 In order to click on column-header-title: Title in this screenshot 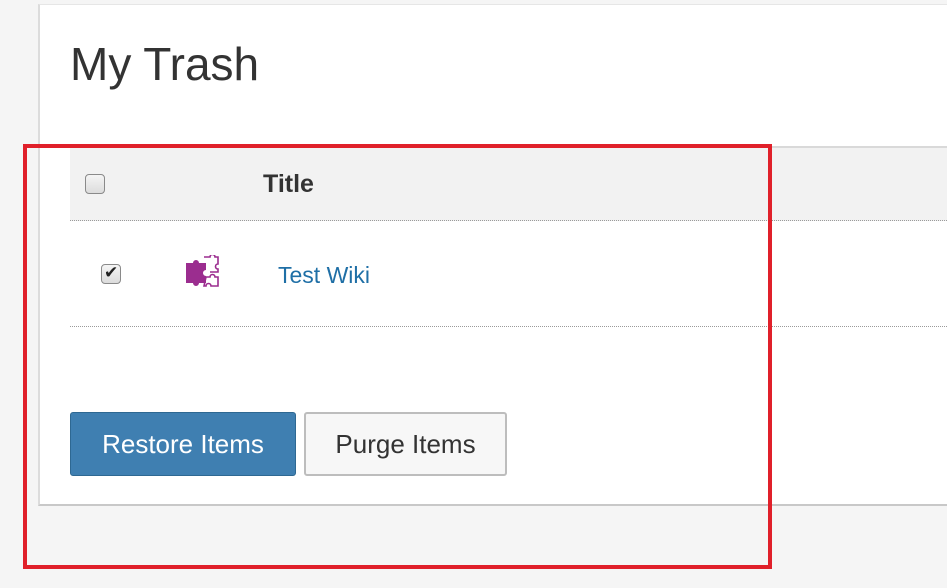, I will do `click(288, 184)`.